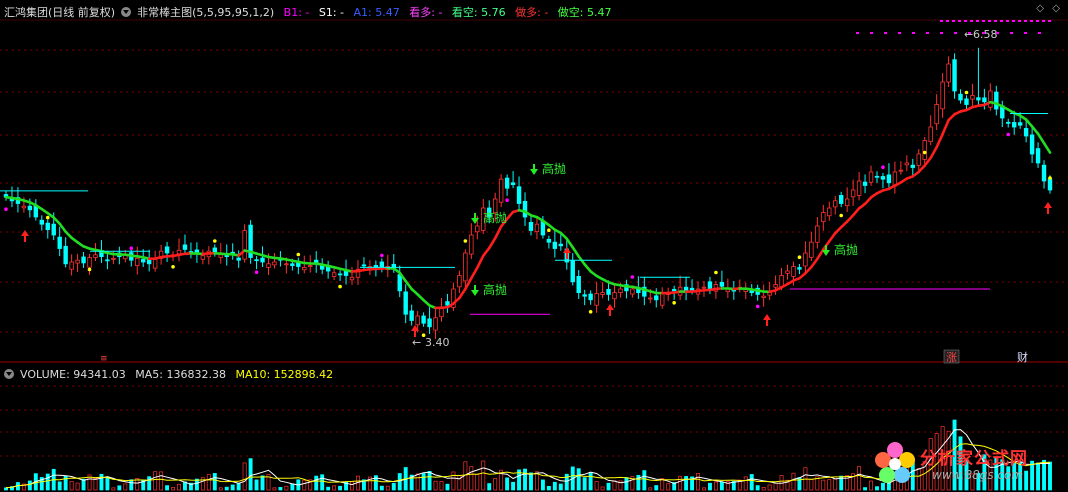 The width and height of the screenshot is (1068, 492). I want to click on low-price-label: 3.40, so click(437, 342).